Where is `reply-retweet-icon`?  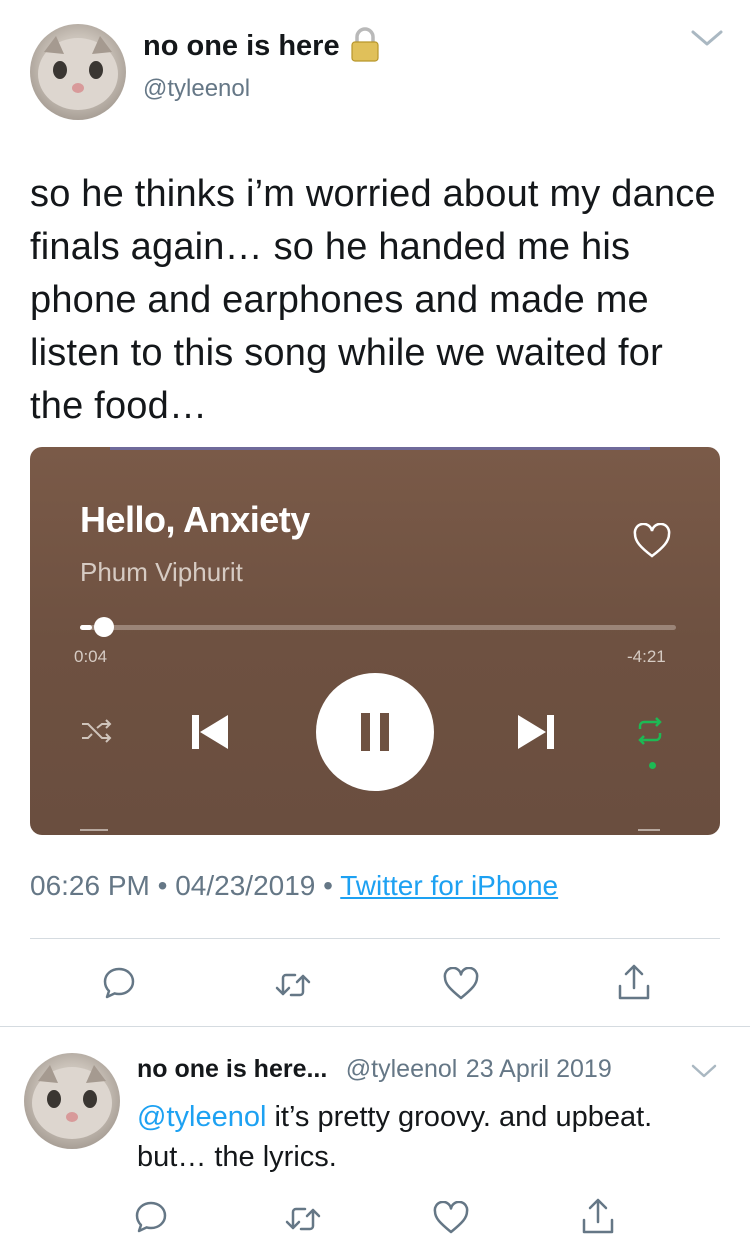 reply-retweet-icon is located at coordinates (303, 1219).